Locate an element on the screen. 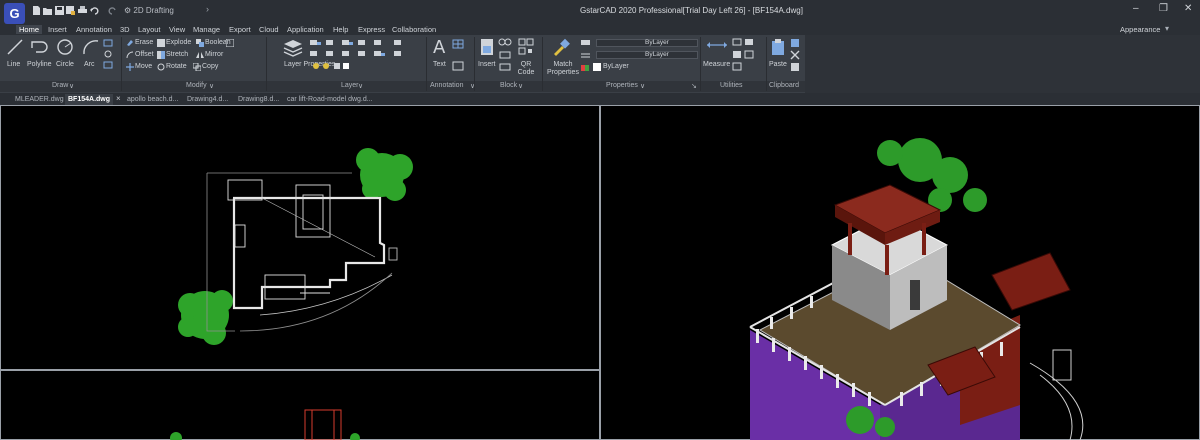 This screenshot has height=440, width=1200. offset-icon is located at coordinates (130, 55).